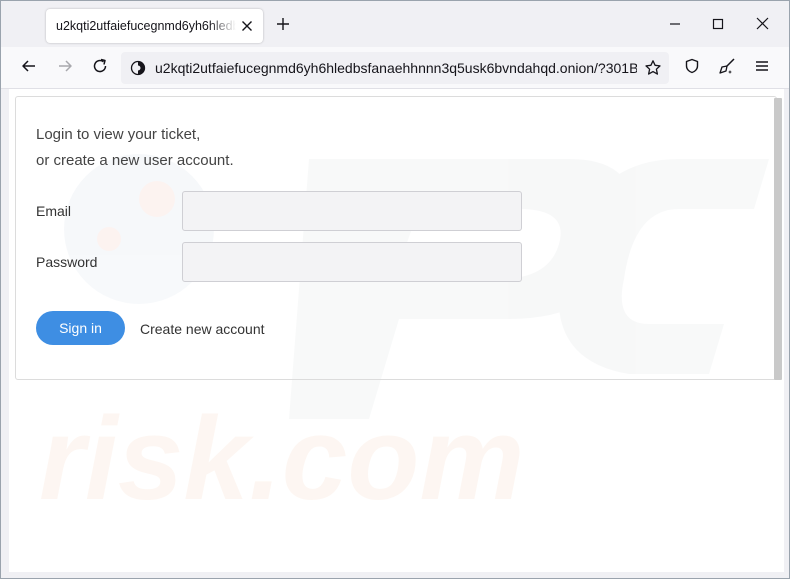  I want to click on sign-in-button: Sign in, so click(80, 328).